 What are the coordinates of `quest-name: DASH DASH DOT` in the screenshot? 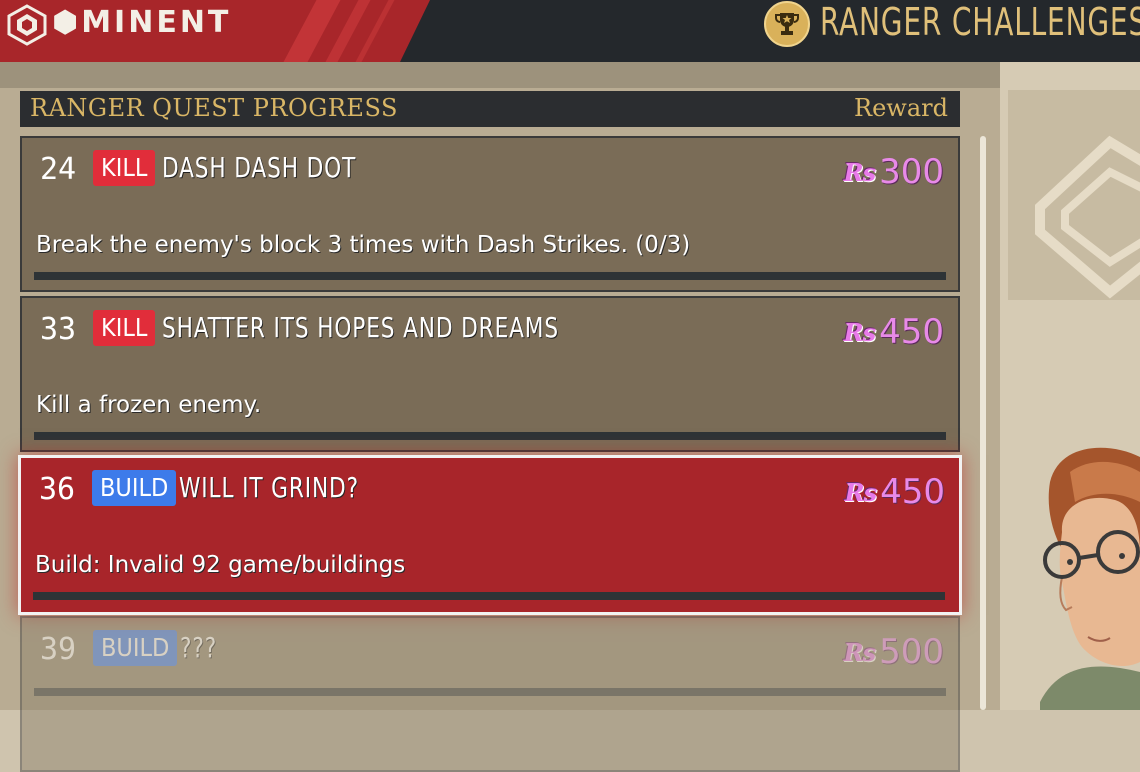 It's located at (259, 167).